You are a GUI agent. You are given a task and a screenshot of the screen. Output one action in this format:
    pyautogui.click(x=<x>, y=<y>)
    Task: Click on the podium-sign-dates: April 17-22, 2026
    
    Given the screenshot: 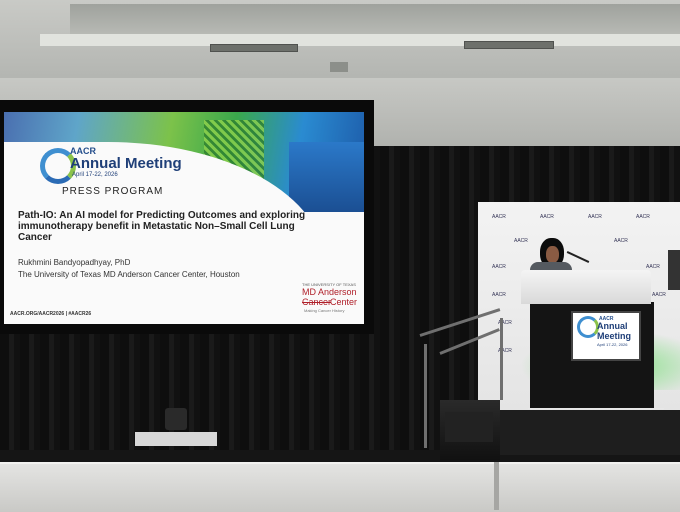 What is the action you would take?
    pyautogui.click(x=612, y=344)
    